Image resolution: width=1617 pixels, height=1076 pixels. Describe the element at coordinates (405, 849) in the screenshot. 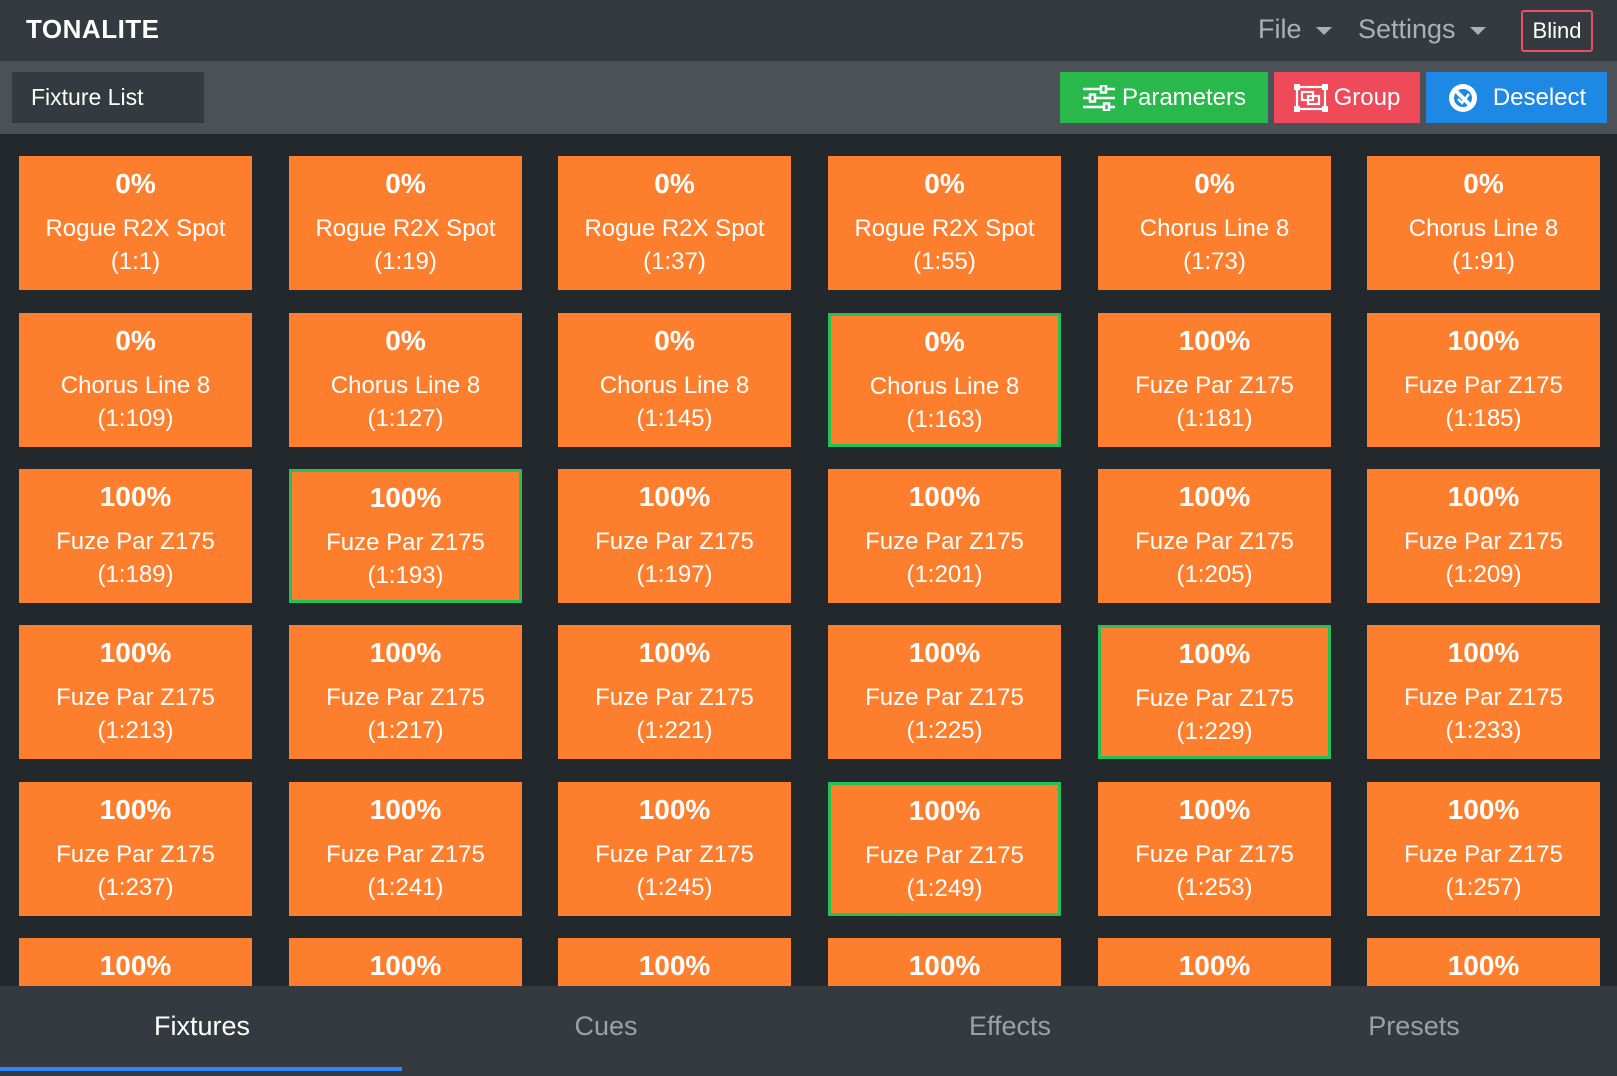

I see `fixture-tile: 100% Fuze Par Z175 (1:241)` at that location.